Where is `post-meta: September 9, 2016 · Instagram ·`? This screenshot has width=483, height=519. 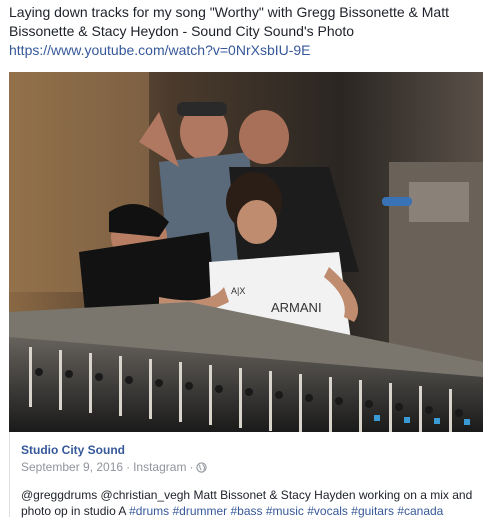 post-meta: September 9, 2016 · Instagram · is located at coordinates (252, 467).